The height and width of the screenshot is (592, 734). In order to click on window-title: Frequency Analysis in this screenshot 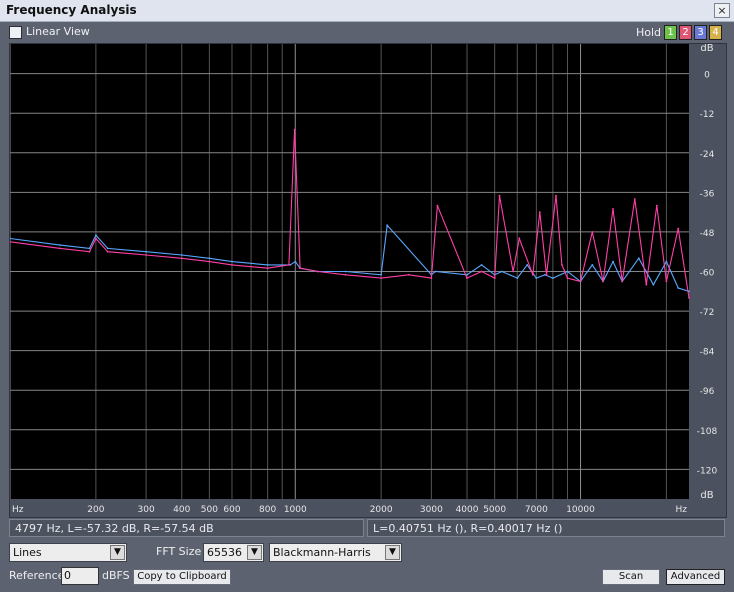, I will do `click(71, 10)`.